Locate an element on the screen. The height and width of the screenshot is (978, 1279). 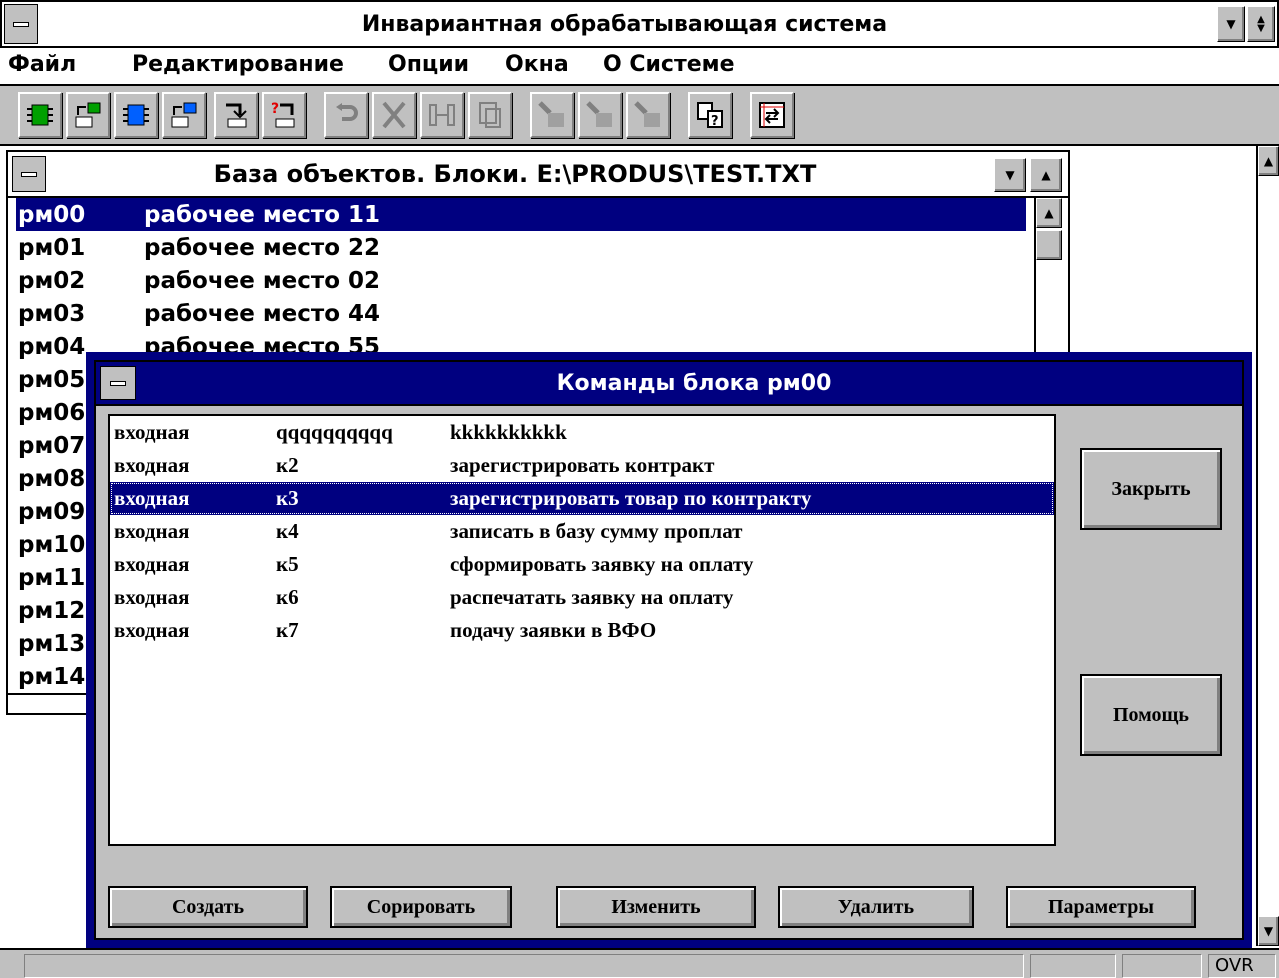
tb-new-object-button is located at coordinates (136, 115).